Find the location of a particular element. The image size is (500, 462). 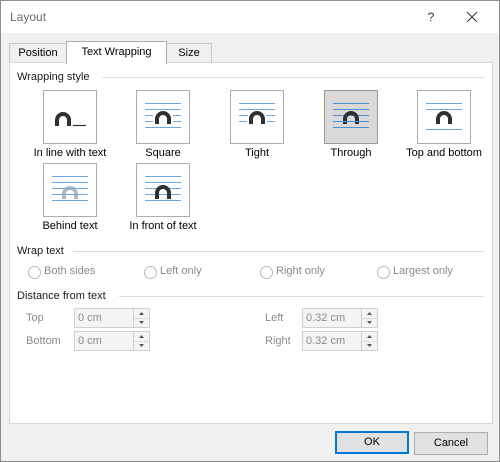

title-bar: Layout ? is located at coordinates (250, 17).